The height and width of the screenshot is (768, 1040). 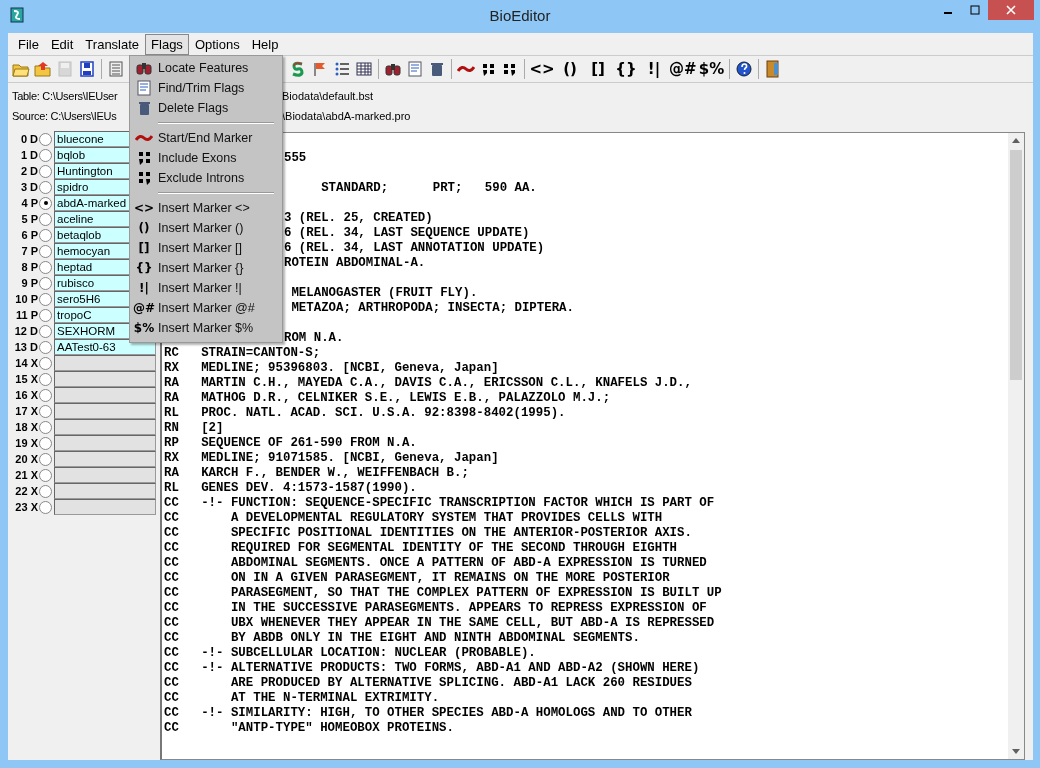 I want to click on text-line: CC A DEVELOPMENTAL REGULATORY SYSTEM THAT PROVIDES CELLS WITH, so click(x=413, y=518).